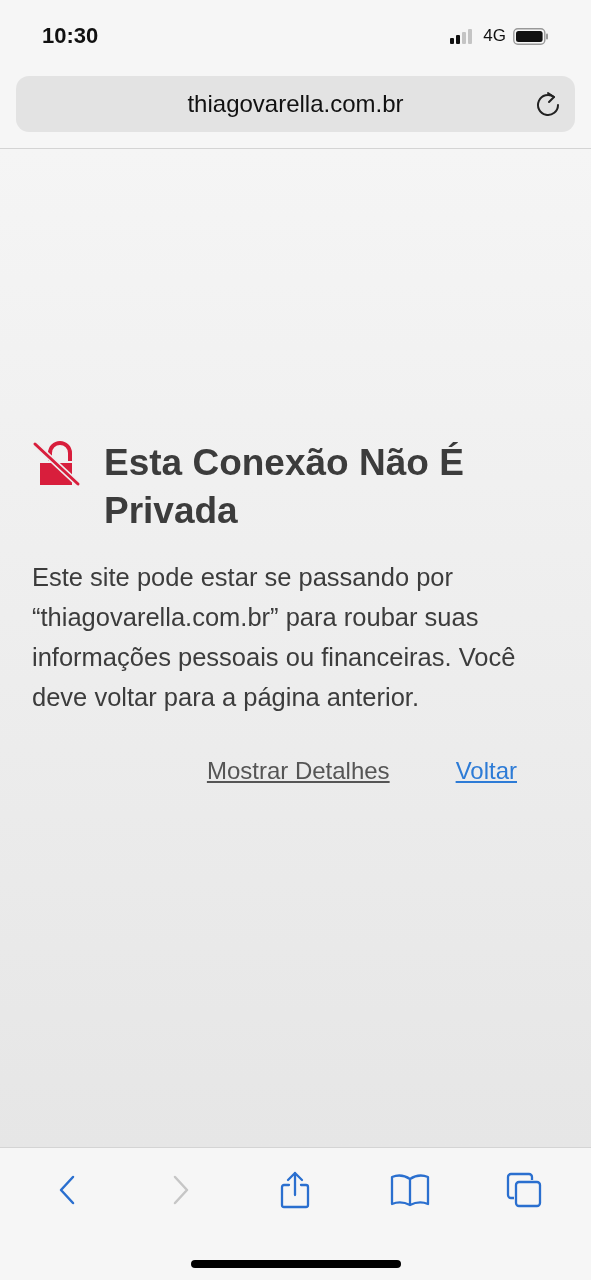 Image resolution: width=591 pixels, height=1280 pixels. What do you see at coordinates (57, 464) in the screenshot?
I see `broken-lock-icon` at bounding box center [57, 464].